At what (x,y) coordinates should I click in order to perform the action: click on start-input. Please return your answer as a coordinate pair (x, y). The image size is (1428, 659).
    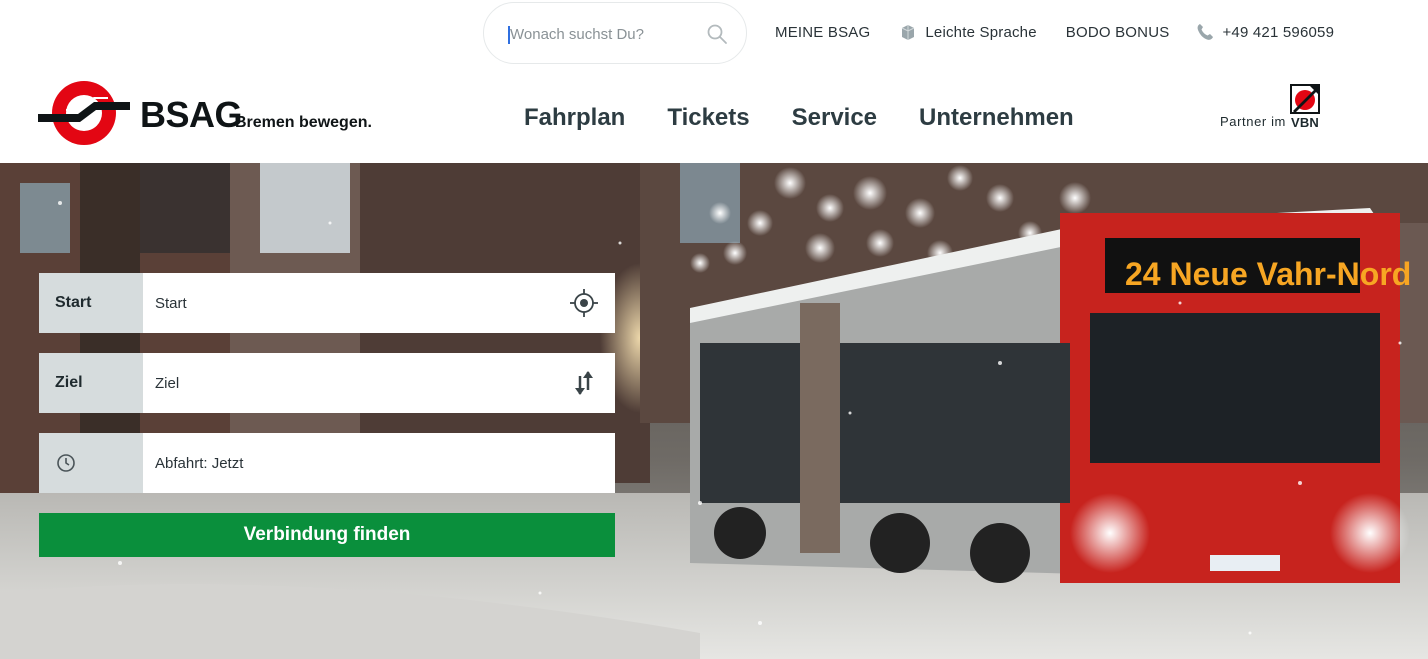
    Looking at the image, I should click on (379, 303).